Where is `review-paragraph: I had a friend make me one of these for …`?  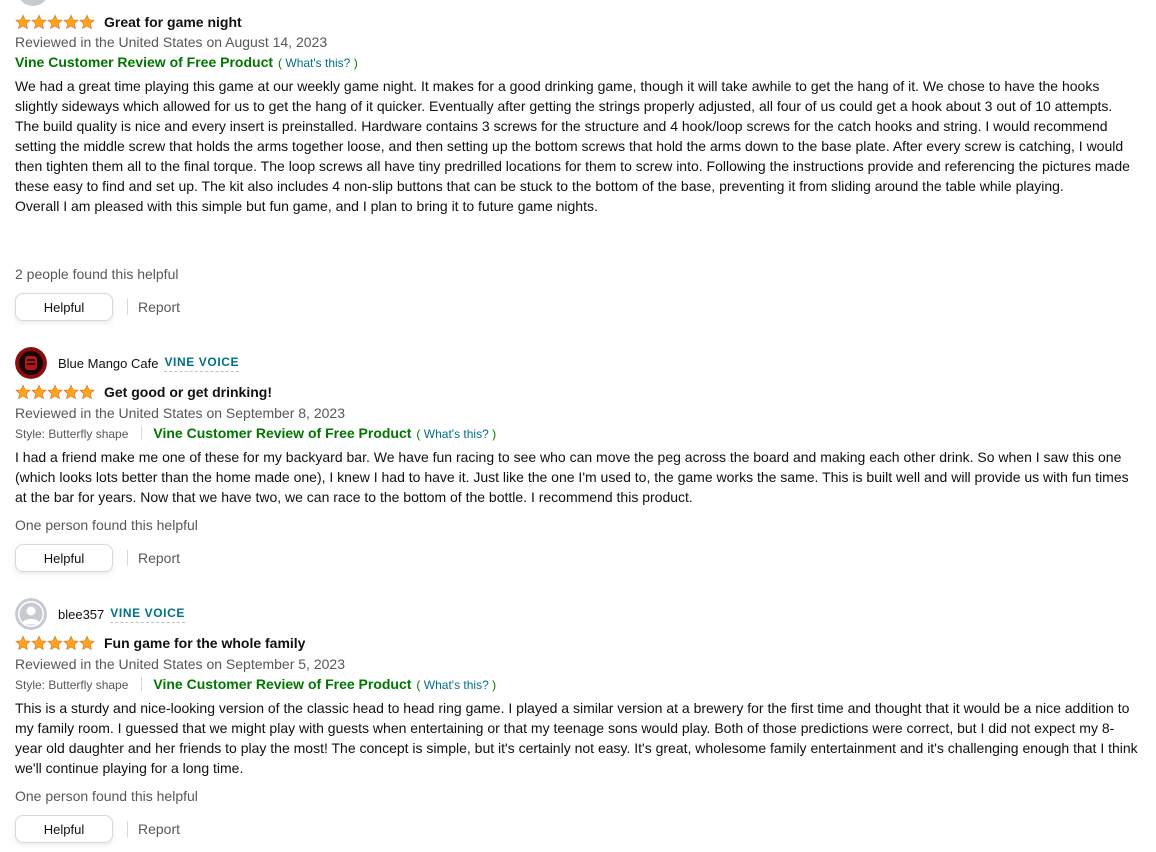 review-paragraph: I had a friend make me one of these for … is located at coordinates (572, 477).